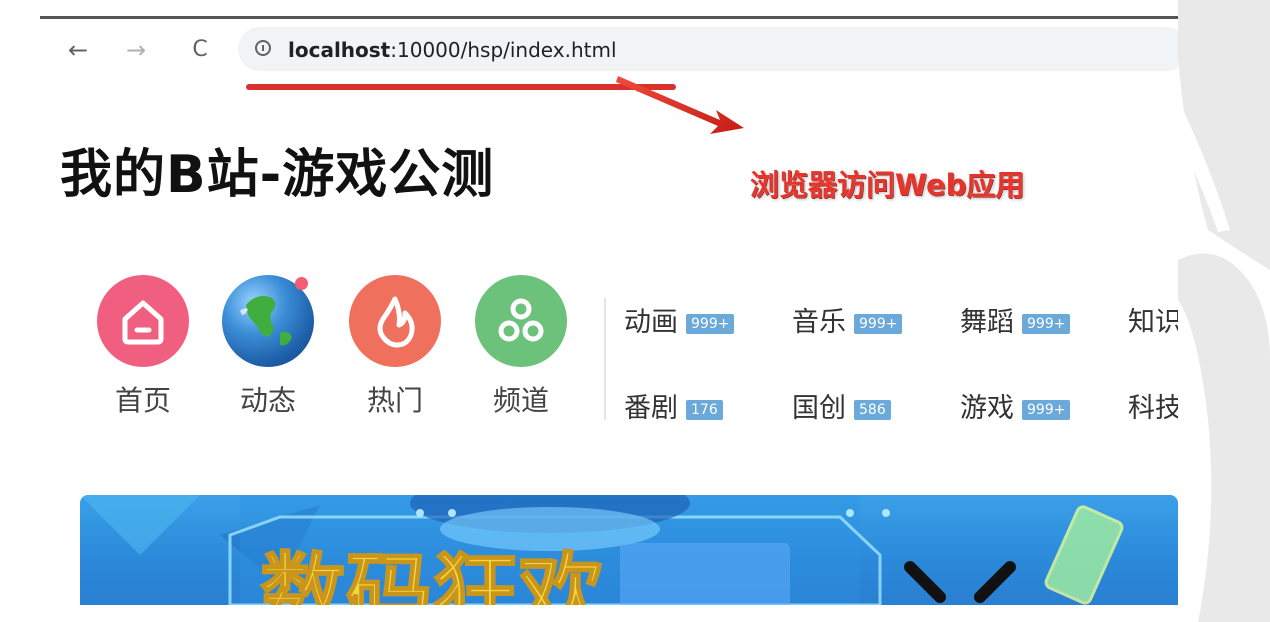 Image resolution: width=1270 pixels, height=622 pixels. I want to click on category-item: 知识, so click(1153, 319).